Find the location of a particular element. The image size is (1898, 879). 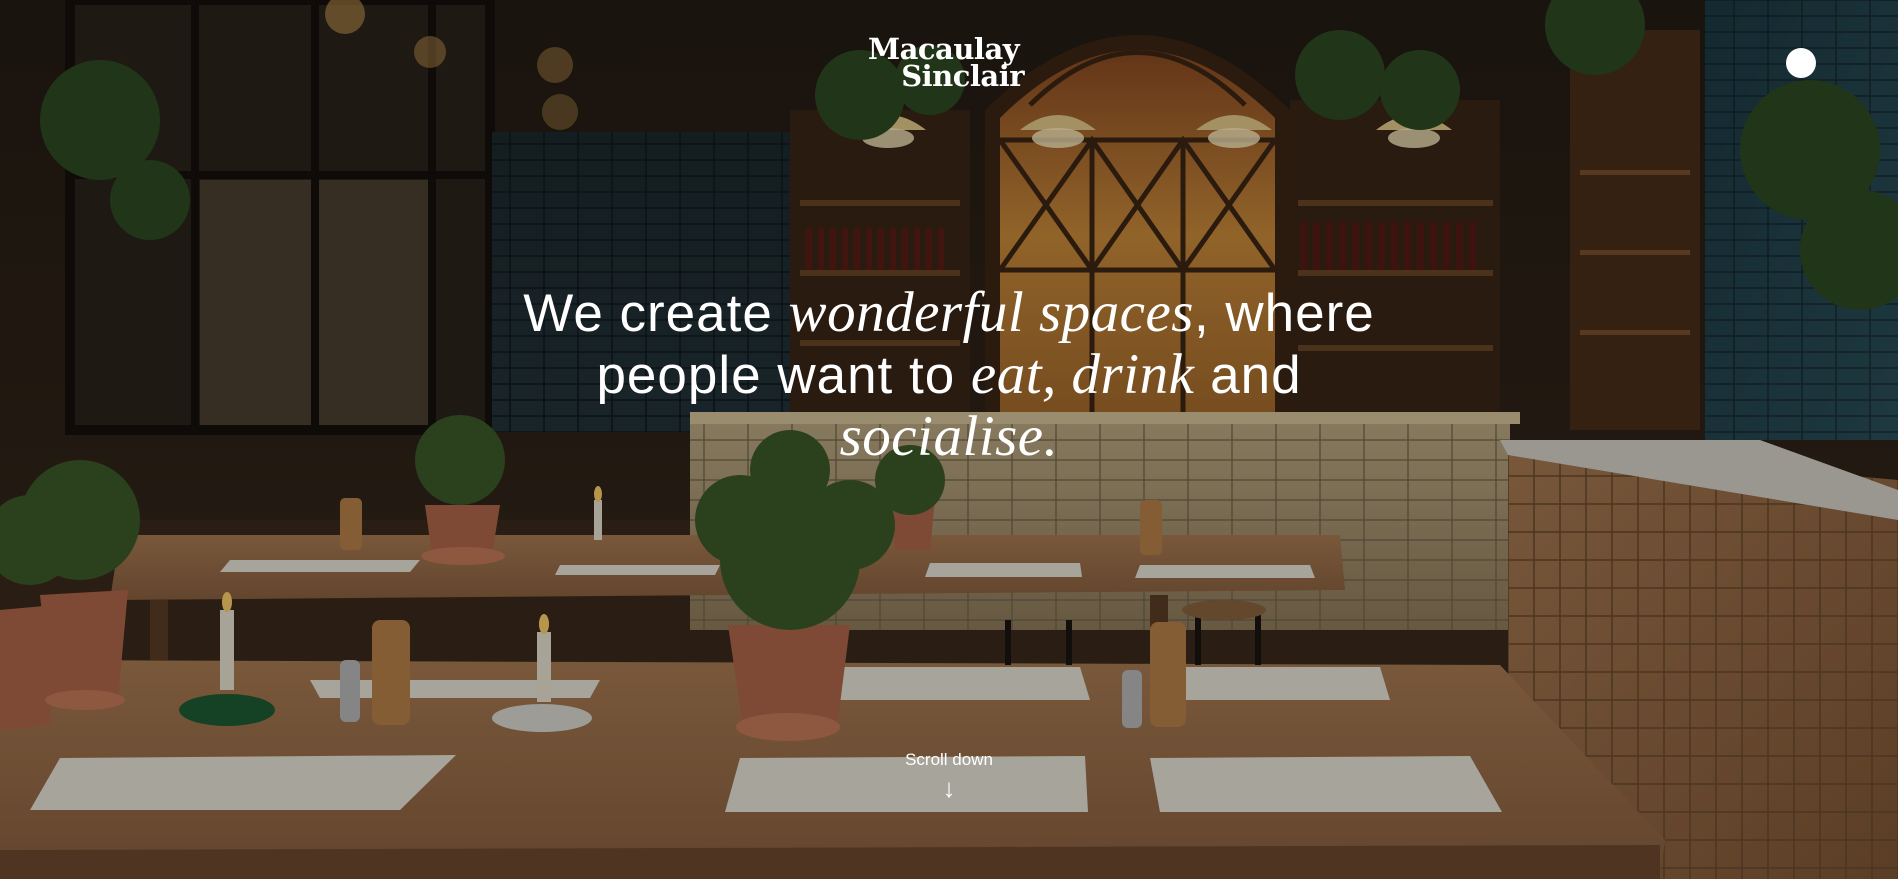

brand-logo-line2: Sinclair is located at coordinates (962, 76).